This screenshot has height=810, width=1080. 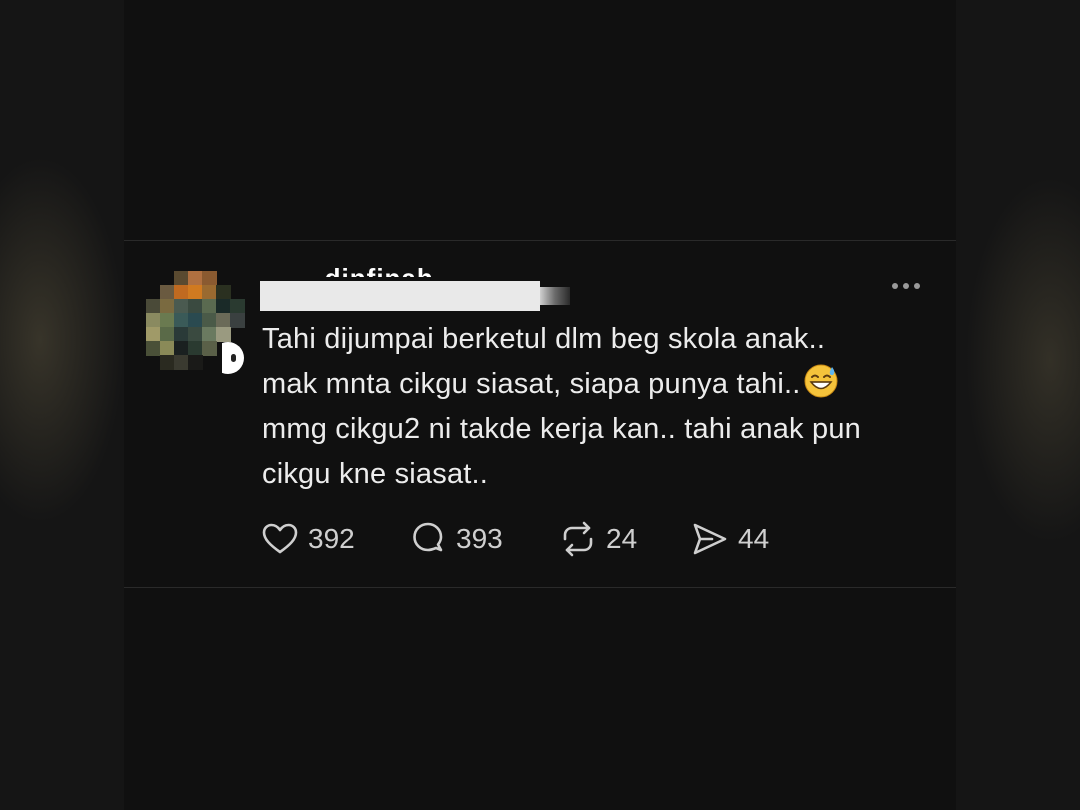 I want to click on reply-button: 393, so click(x=455, y=539).